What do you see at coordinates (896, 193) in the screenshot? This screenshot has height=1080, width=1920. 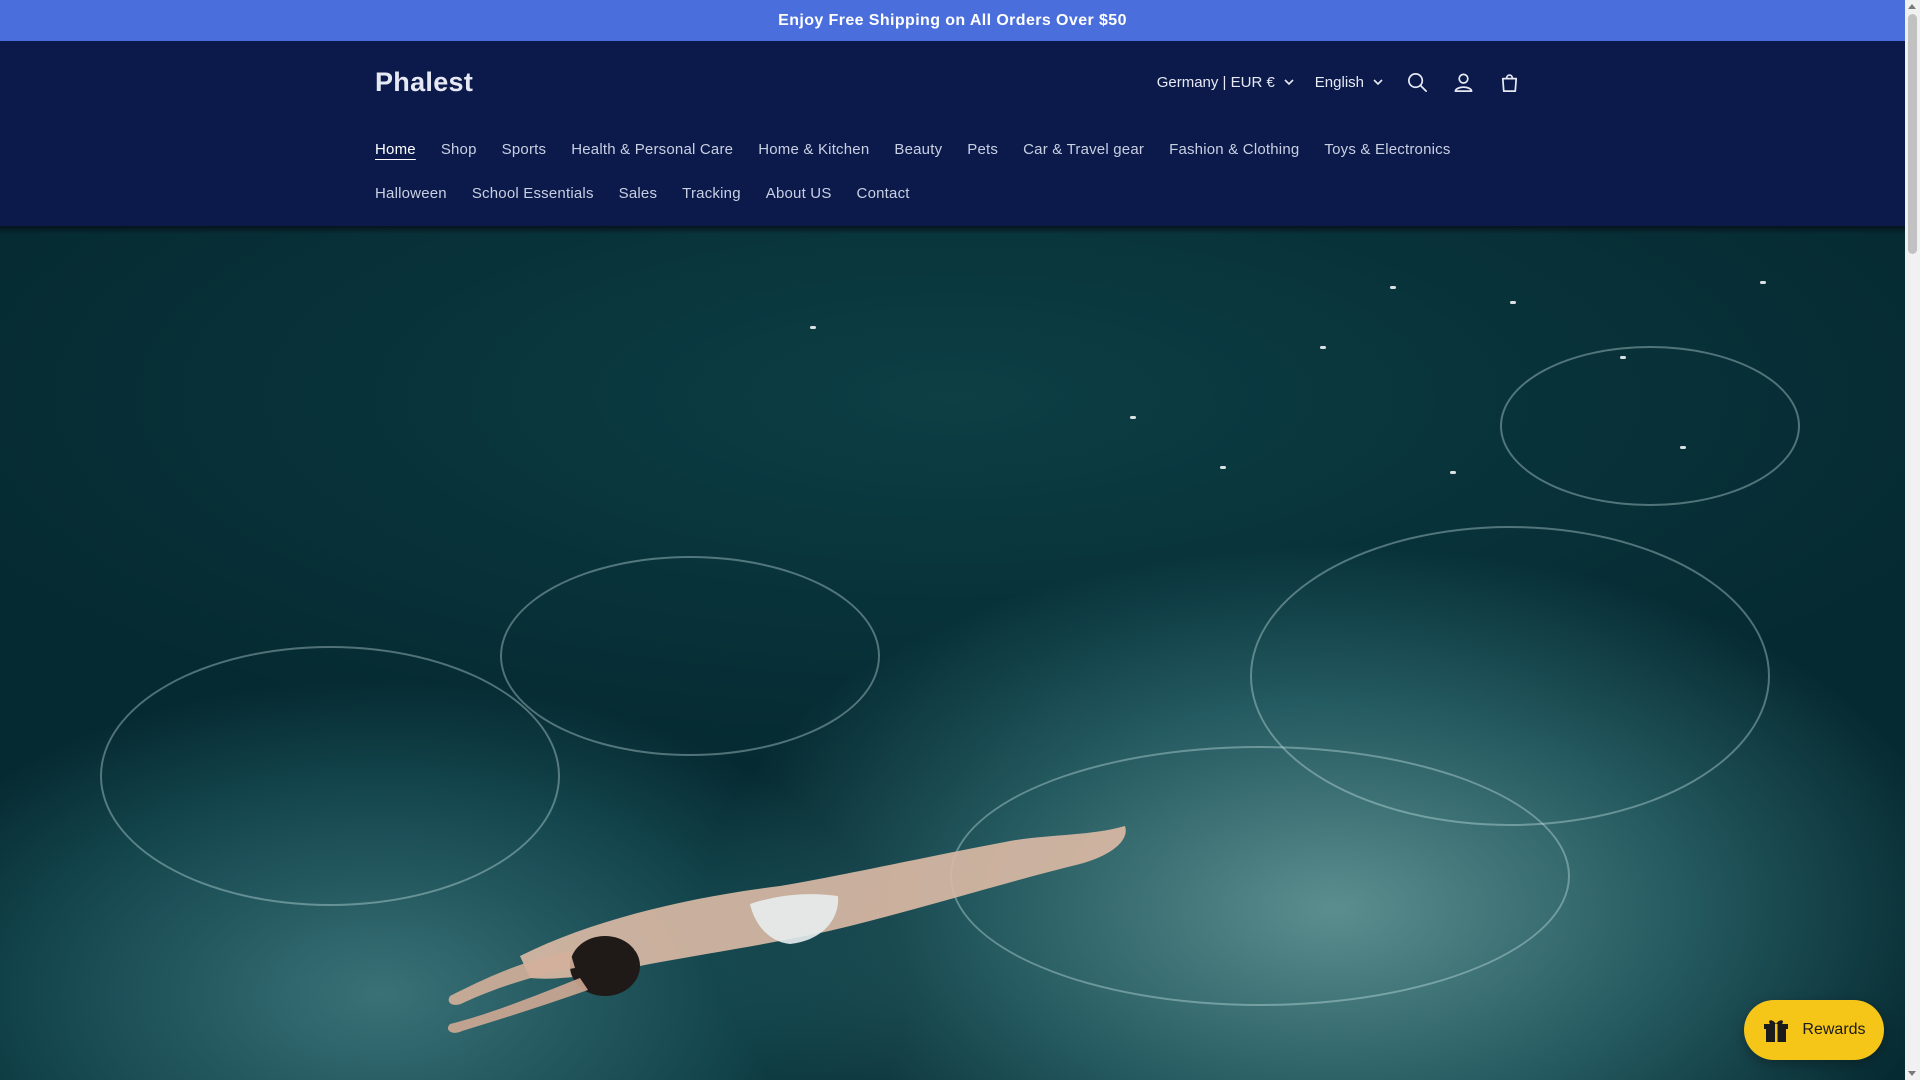 I see `nav-item-contact: Contact` at bounding box center [896, 193].